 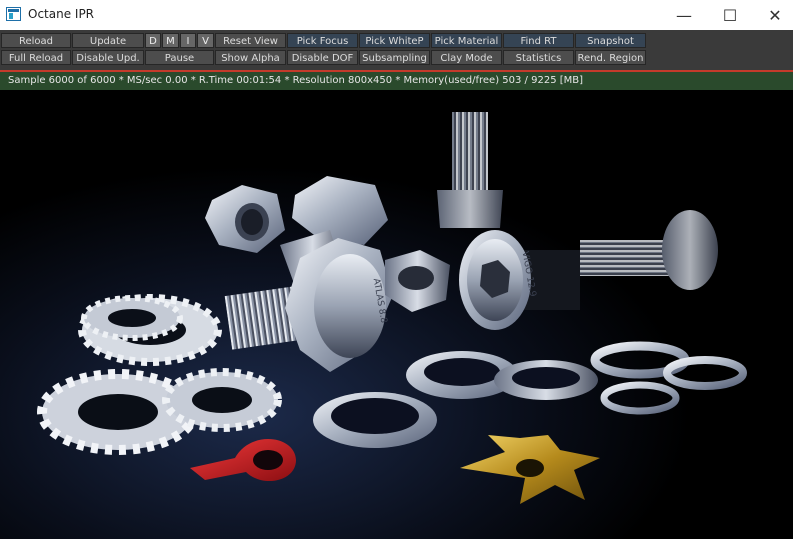 What do you see at coordinates (322, 57) in the screenshot?
I see `disable-dof-button: Disable DOF` at bounding box center [322, 57].